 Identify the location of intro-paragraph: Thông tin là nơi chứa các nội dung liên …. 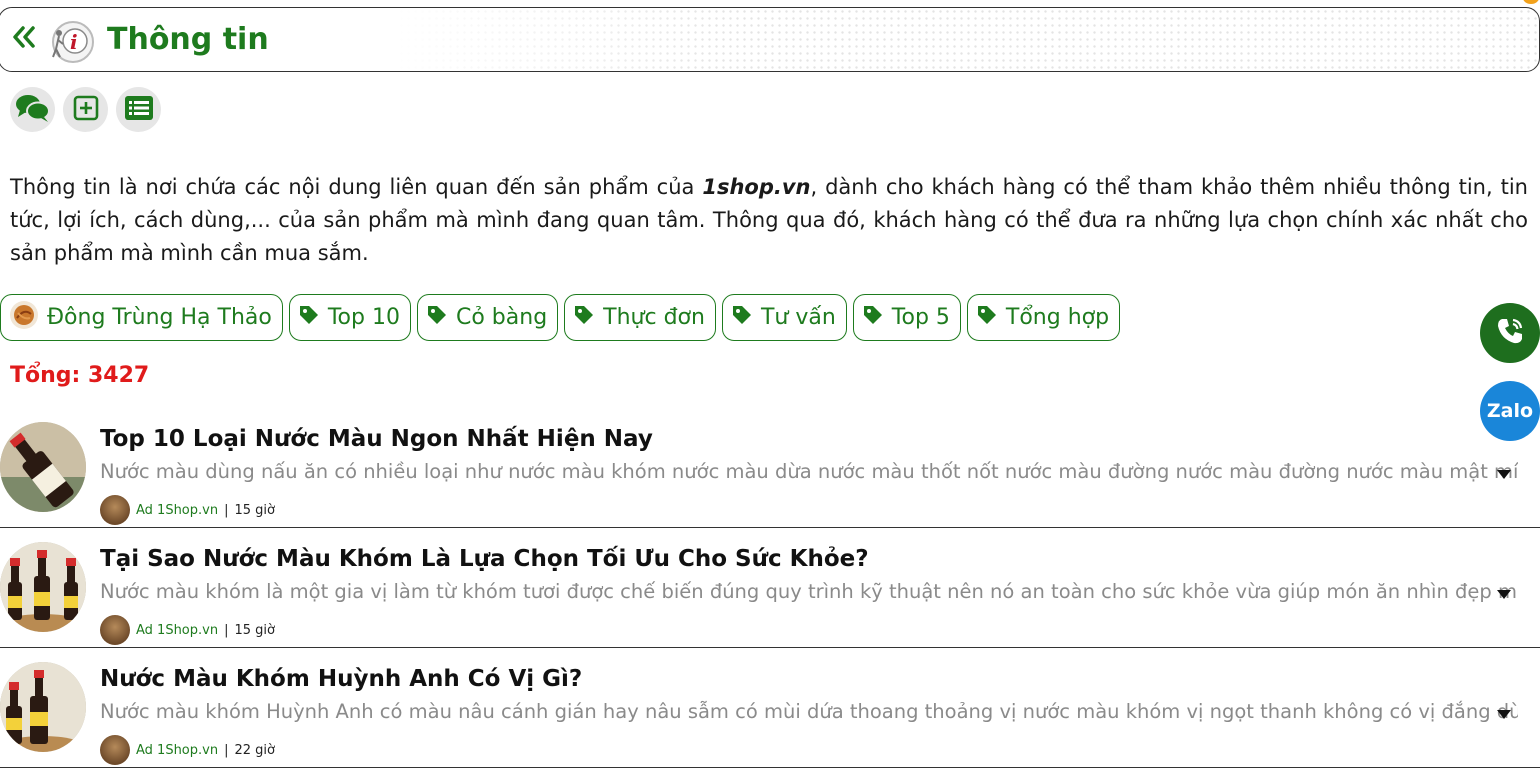
(769, 220).